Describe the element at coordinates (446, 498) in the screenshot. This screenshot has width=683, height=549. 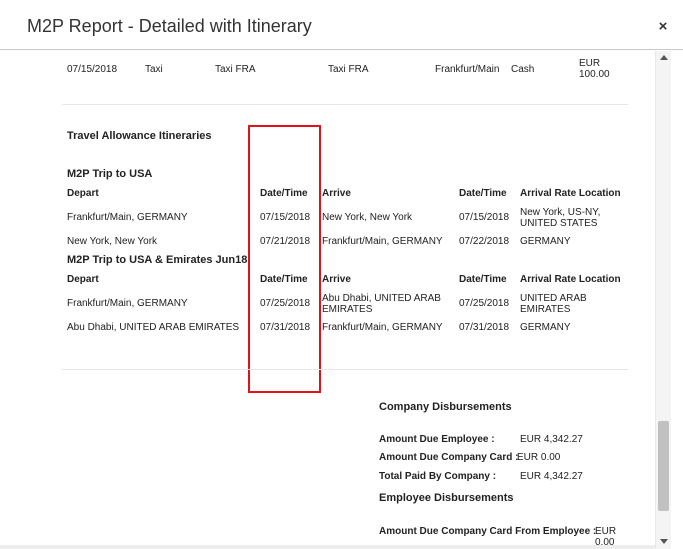
I see `employee-disbursements-title: Employee Disbursements` at that location.